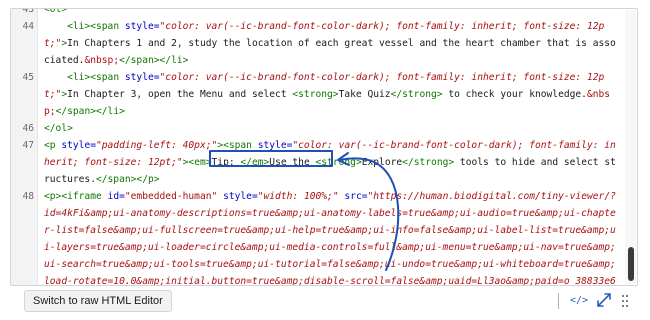  What do you see at coordinates (28, 196) in the screenshot?
I see `line-number: 48` at bounding box center [28, 196].